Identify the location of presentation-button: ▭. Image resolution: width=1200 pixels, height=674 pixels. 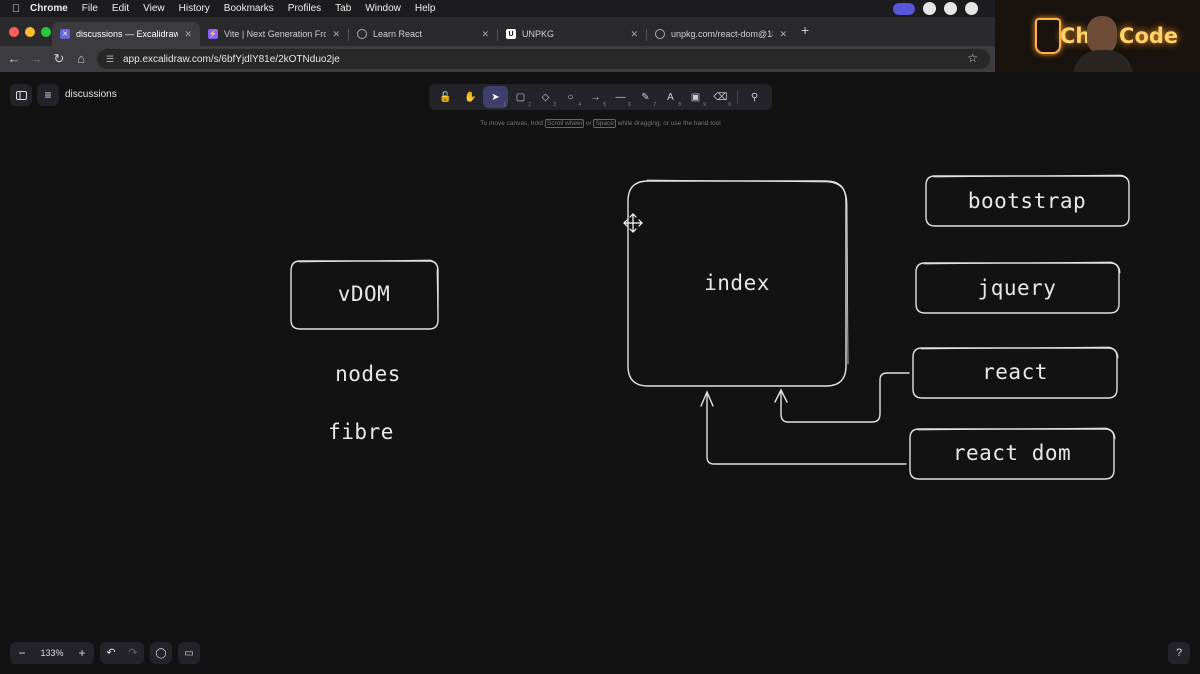
(189, 653).